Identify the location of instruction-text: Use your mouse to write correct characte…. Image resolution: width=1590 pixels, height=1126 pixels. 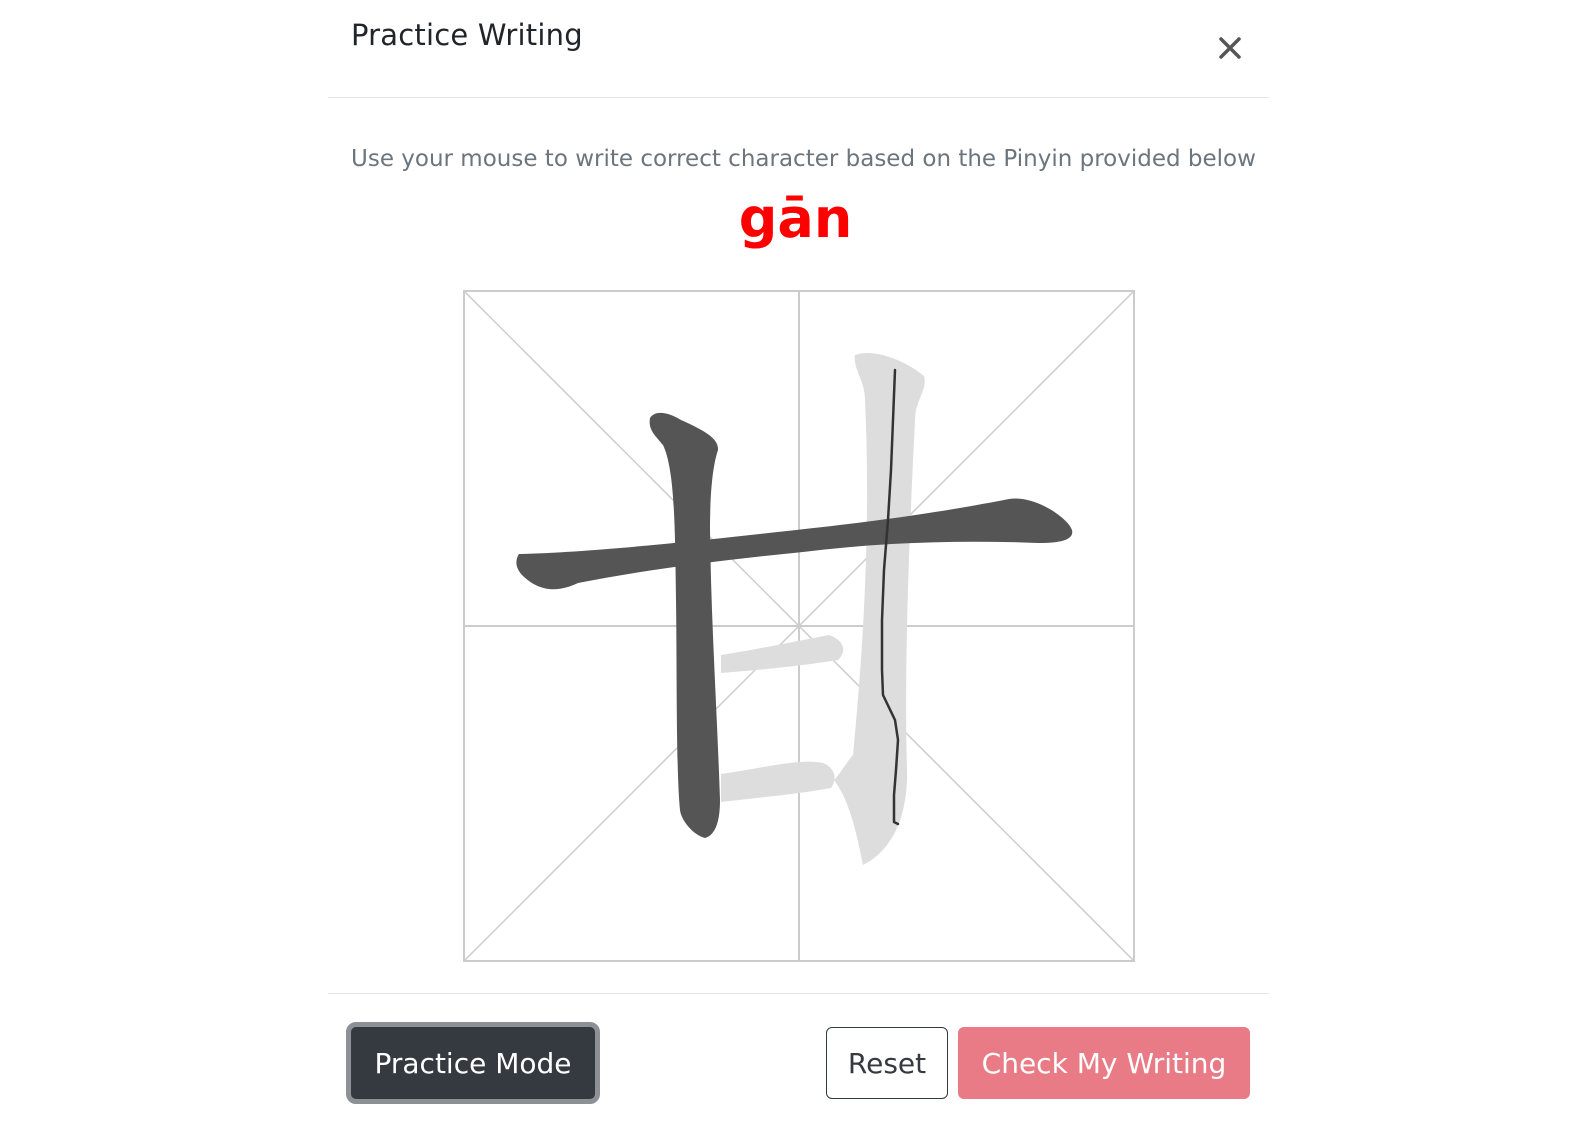
(803, 159).